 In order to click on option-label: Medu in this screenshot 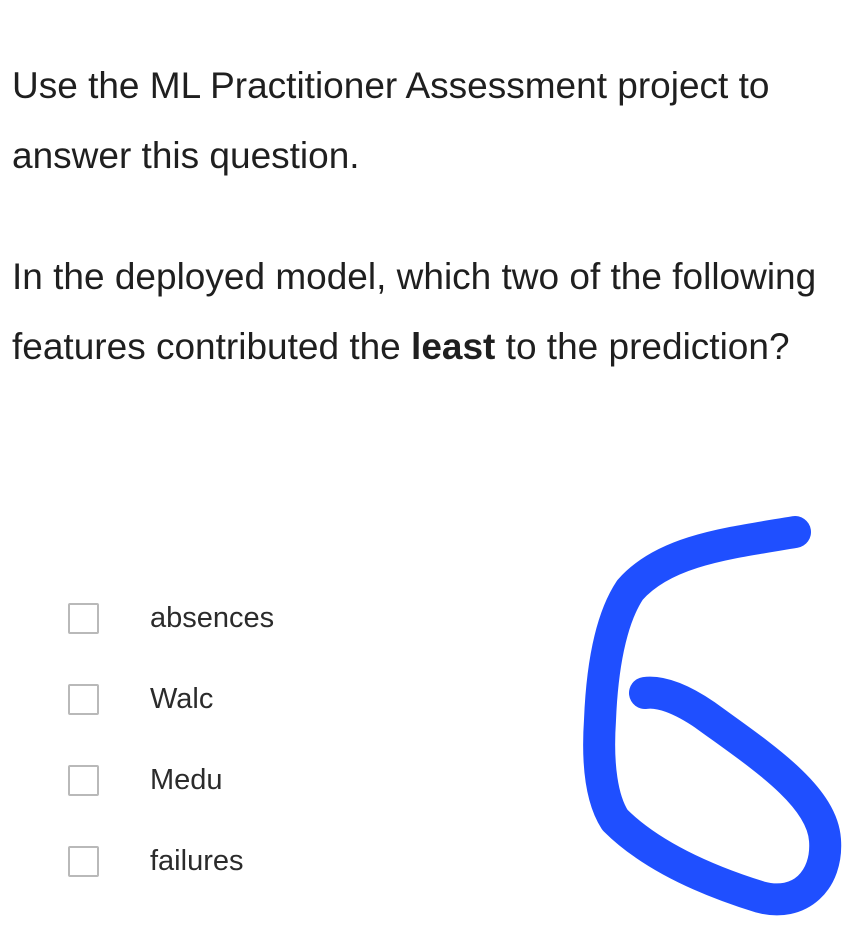, I will do `click(186, 780)`.